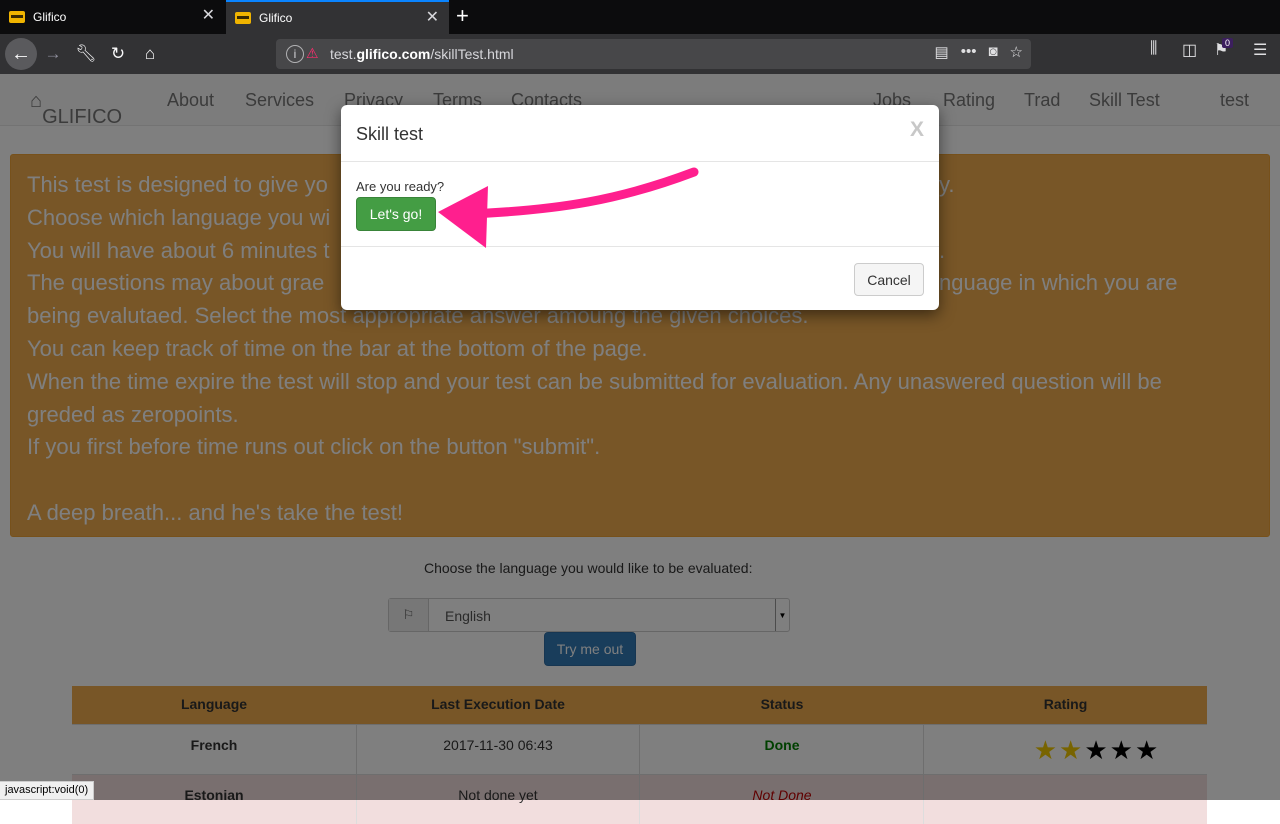  I want to click on annotation-arrow, so click(568, 207).